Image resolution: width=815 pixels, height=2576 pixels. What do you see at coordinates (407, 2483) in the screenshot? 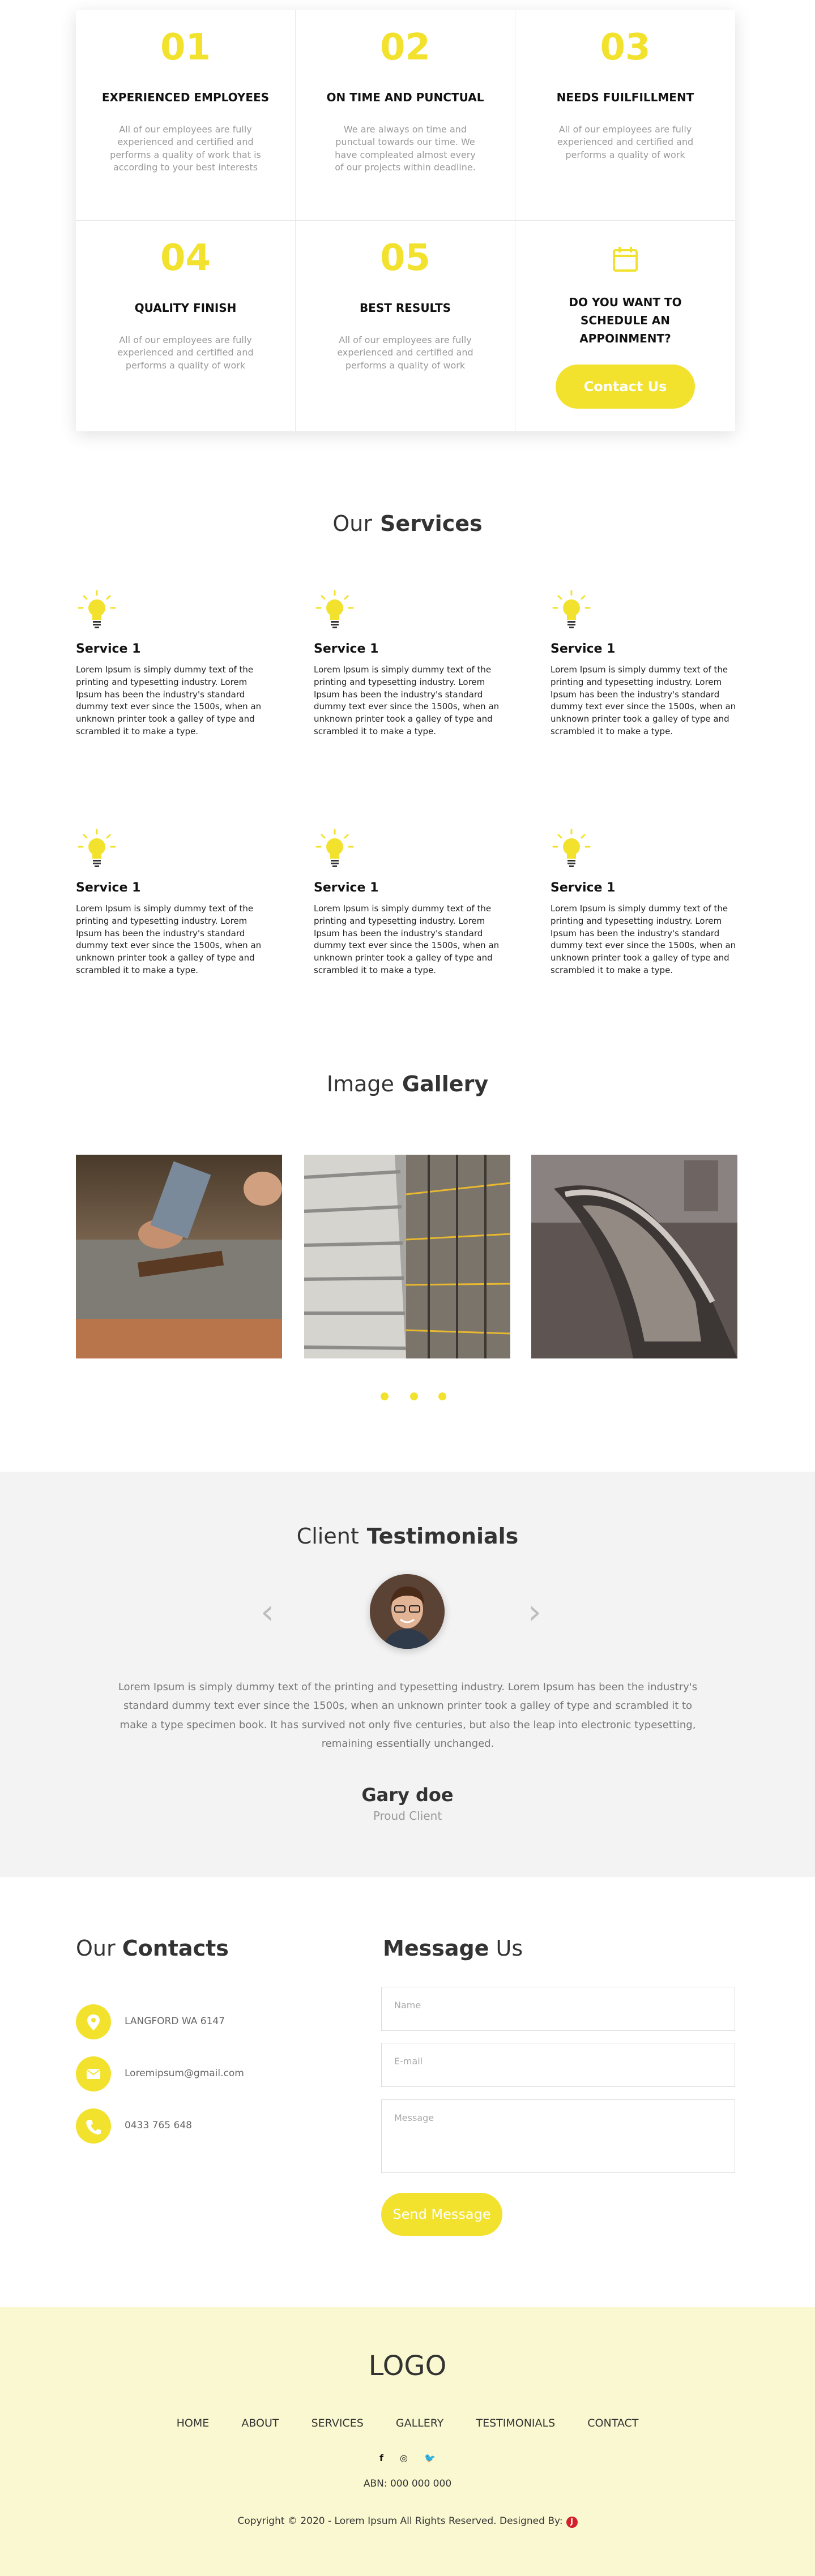
I see `footer-abn: ABN: 000 000 000` at bounding box center [407, 2483].